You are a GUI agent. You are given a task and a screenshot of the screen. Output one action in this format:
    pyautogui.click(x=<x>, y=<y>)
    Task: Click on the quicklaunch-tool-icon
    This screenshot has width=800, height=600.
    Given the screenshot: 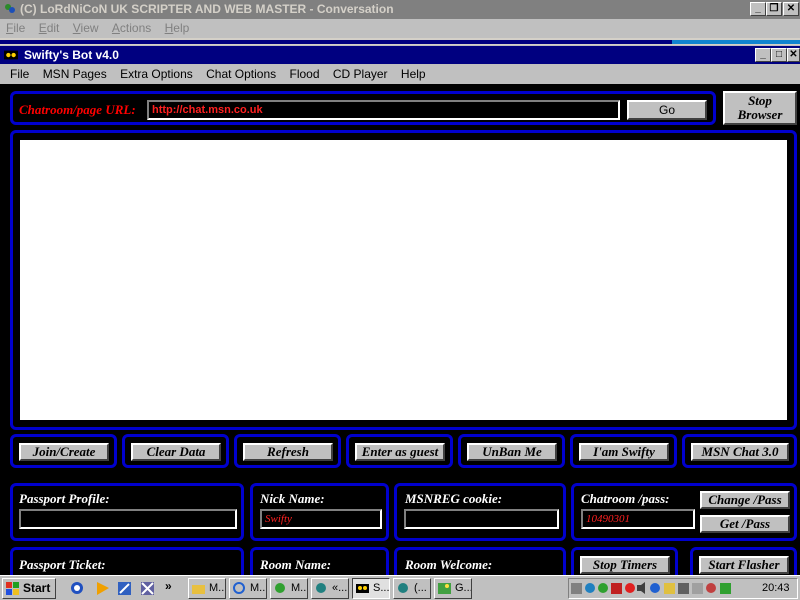 What is the action you would take?
    pyautogui.click(x=124, y=588)
    